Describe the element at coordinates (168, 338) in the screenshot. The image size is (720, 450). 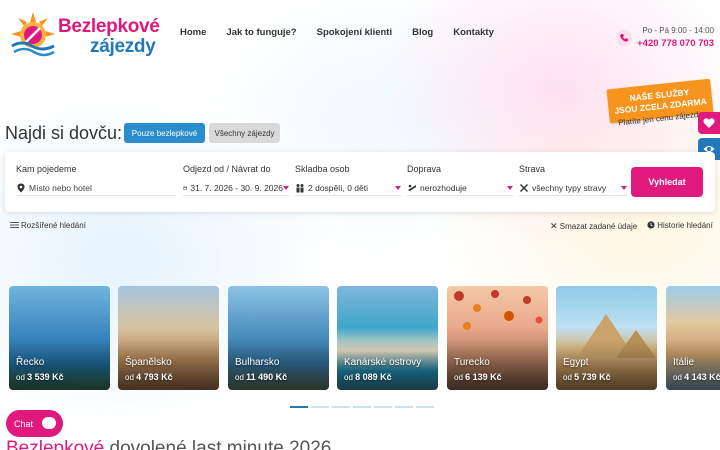
I see `destination-card-spain: Španělsko od 4 793 Kč` at that location.